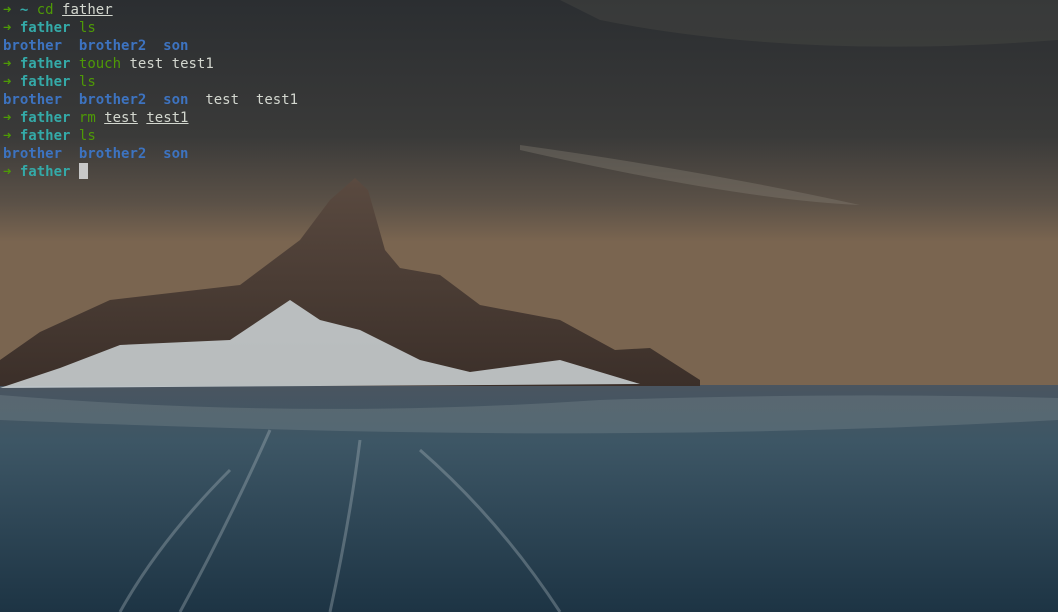 This screenshot has height=612, width=1058. Describe the element at coordinates (45, 10) in the screenshot. I see `command-name: cd` at that location.